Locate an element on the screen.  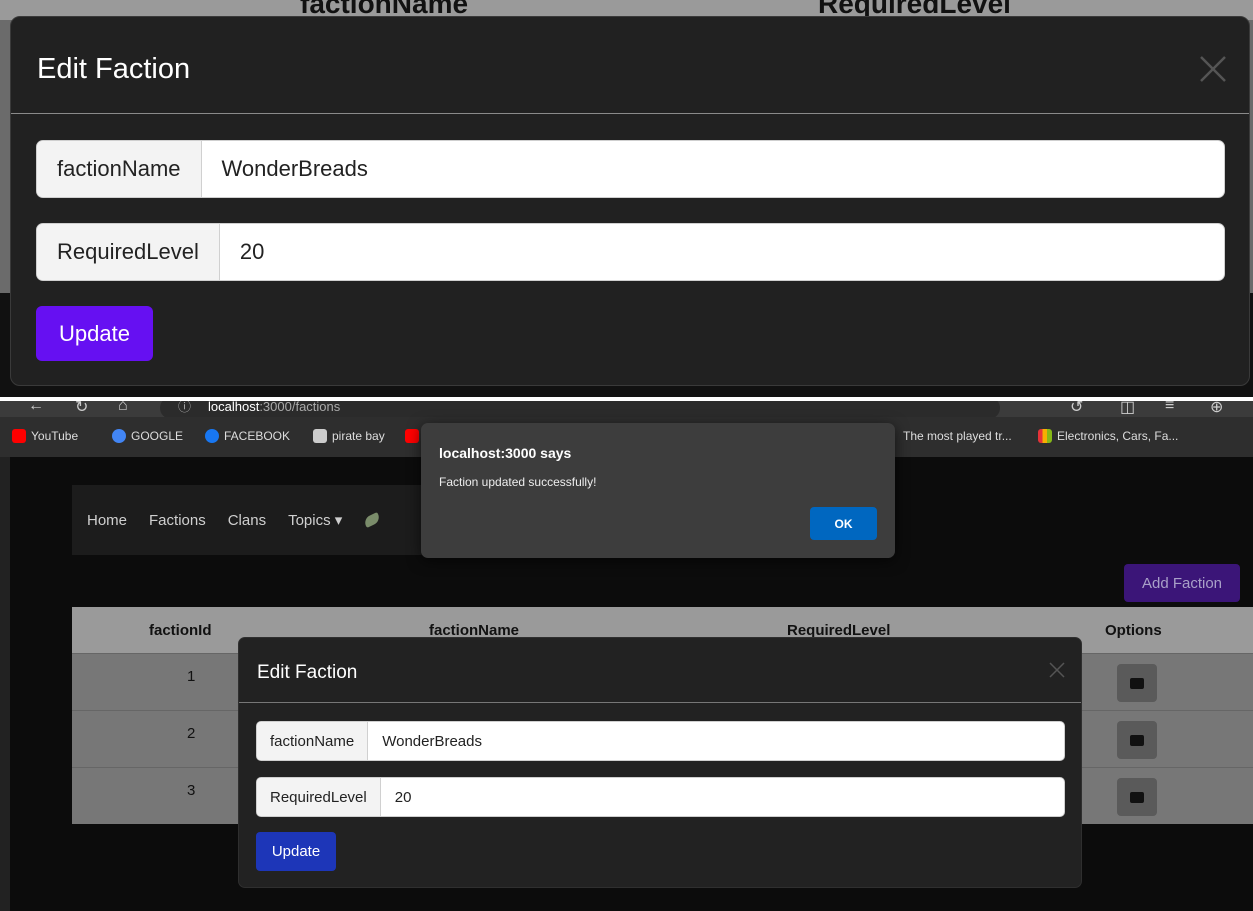
bookmark-facebook: FACEBOOK is located at coordinates (247, 436).